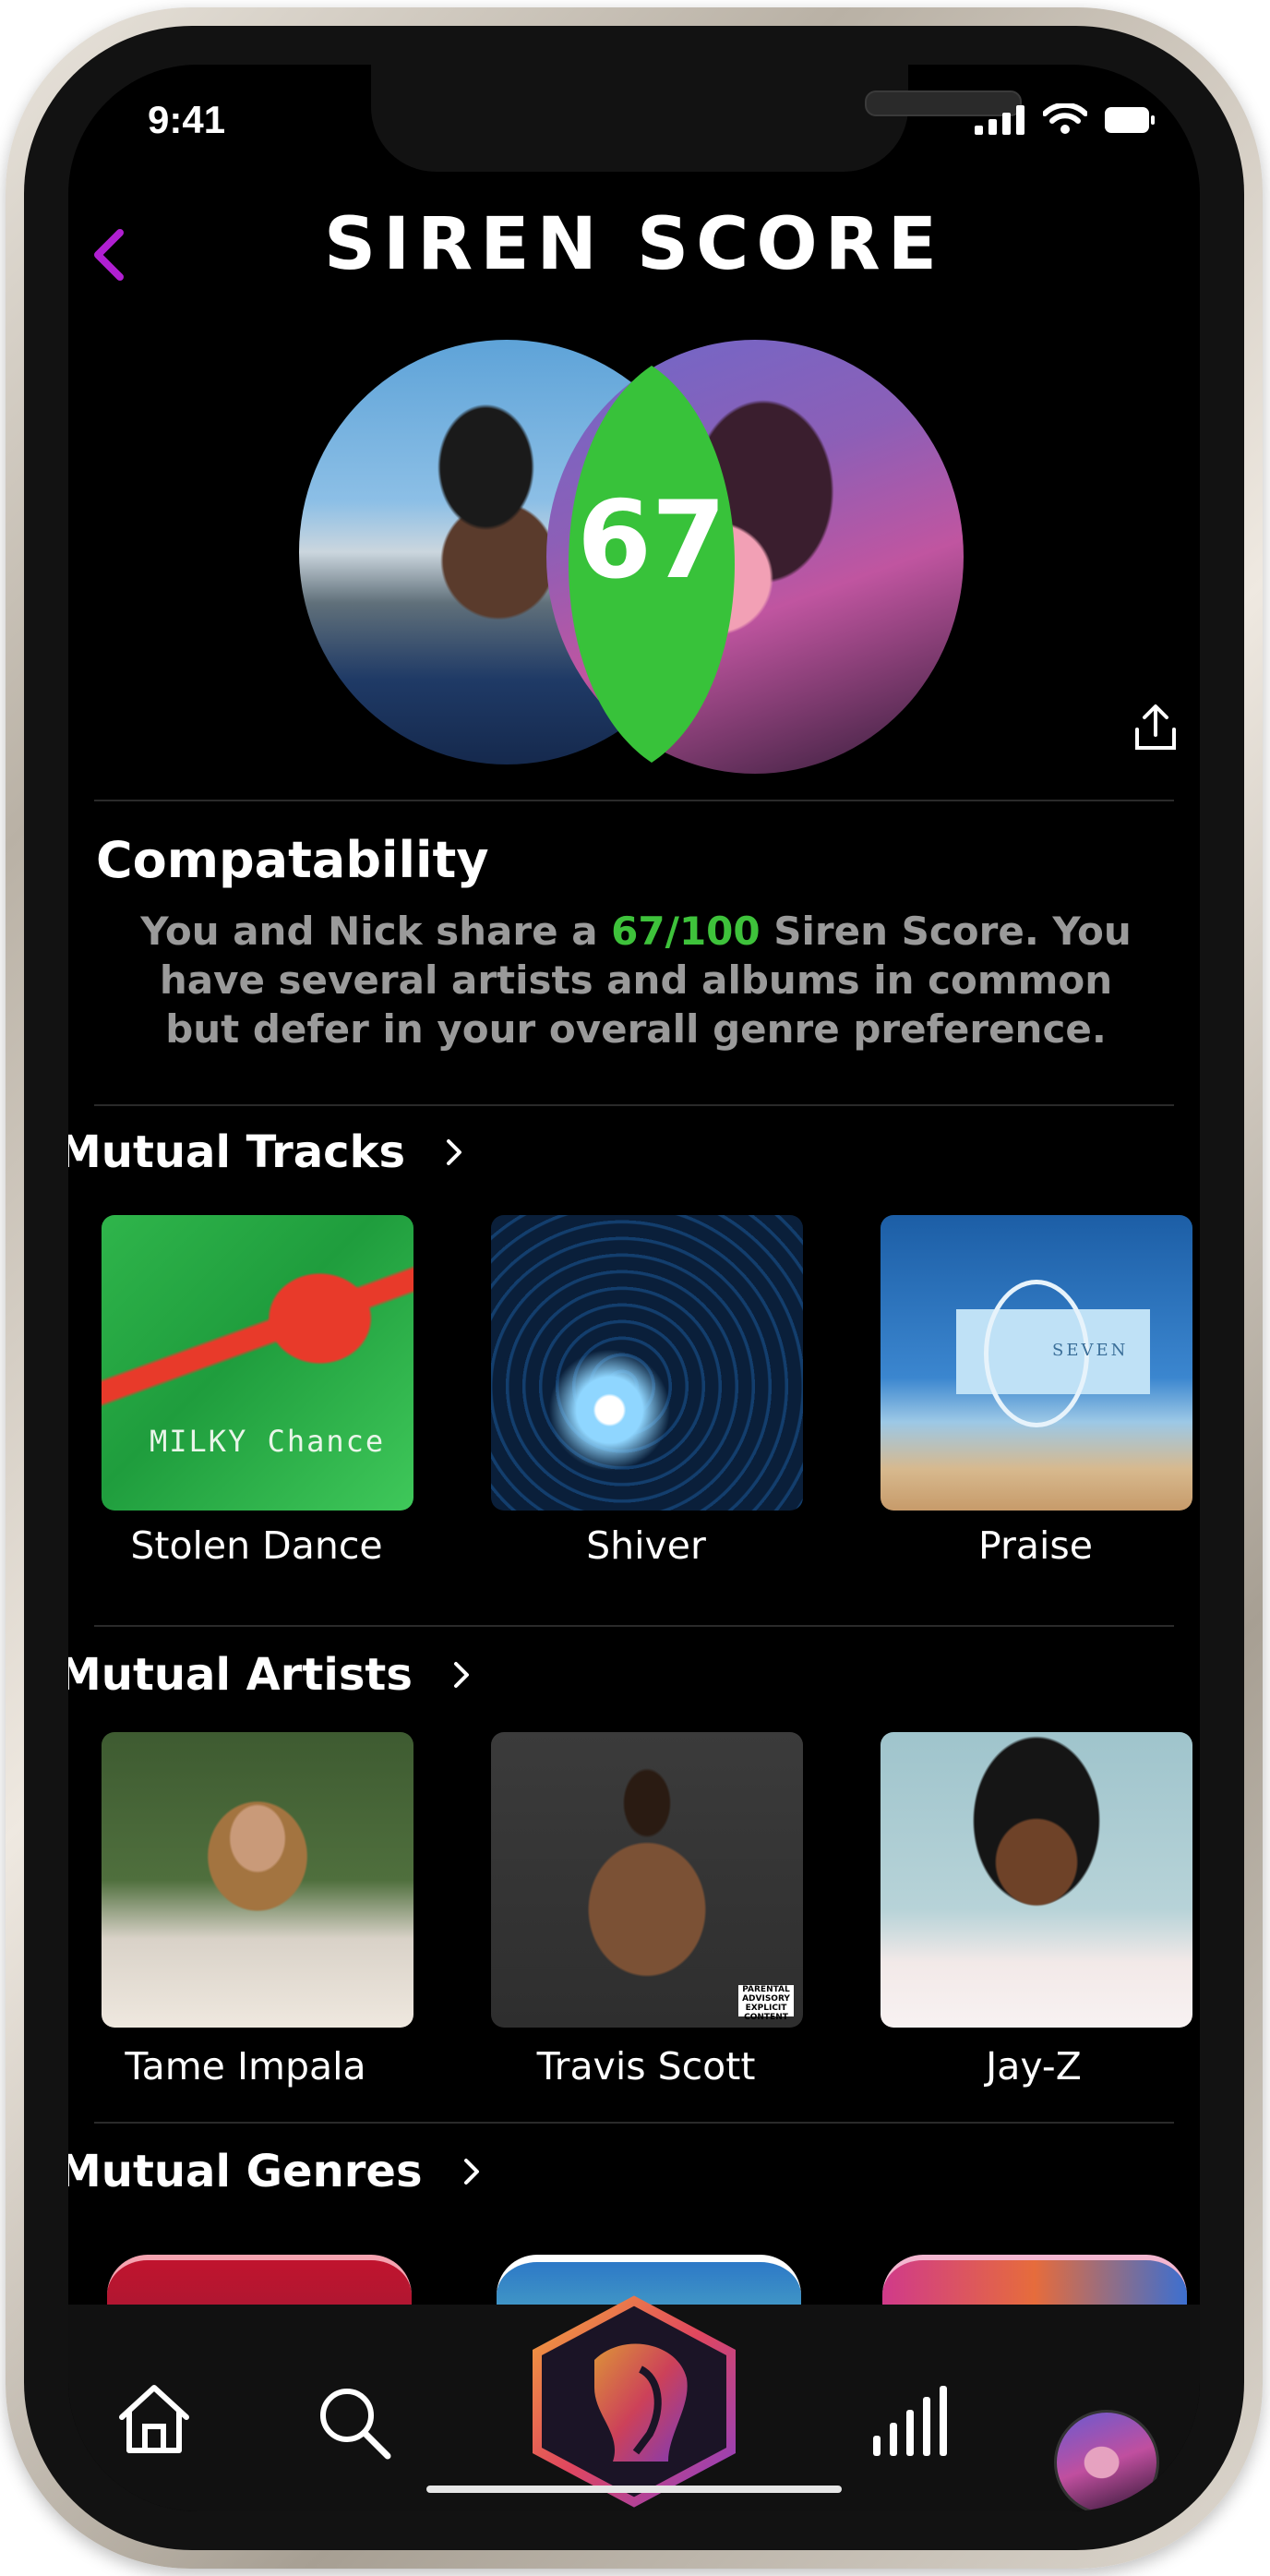  I want to click on mutual-genres-title: Mutual Genres, so click(245, 2171).